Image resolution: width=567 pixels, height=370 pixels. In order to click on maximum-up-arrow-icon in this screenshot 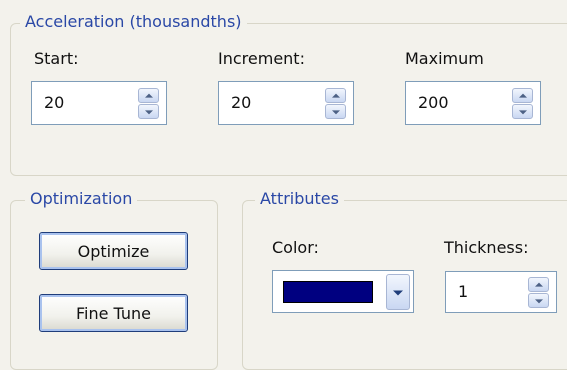, I will do `click(522, 95)`.